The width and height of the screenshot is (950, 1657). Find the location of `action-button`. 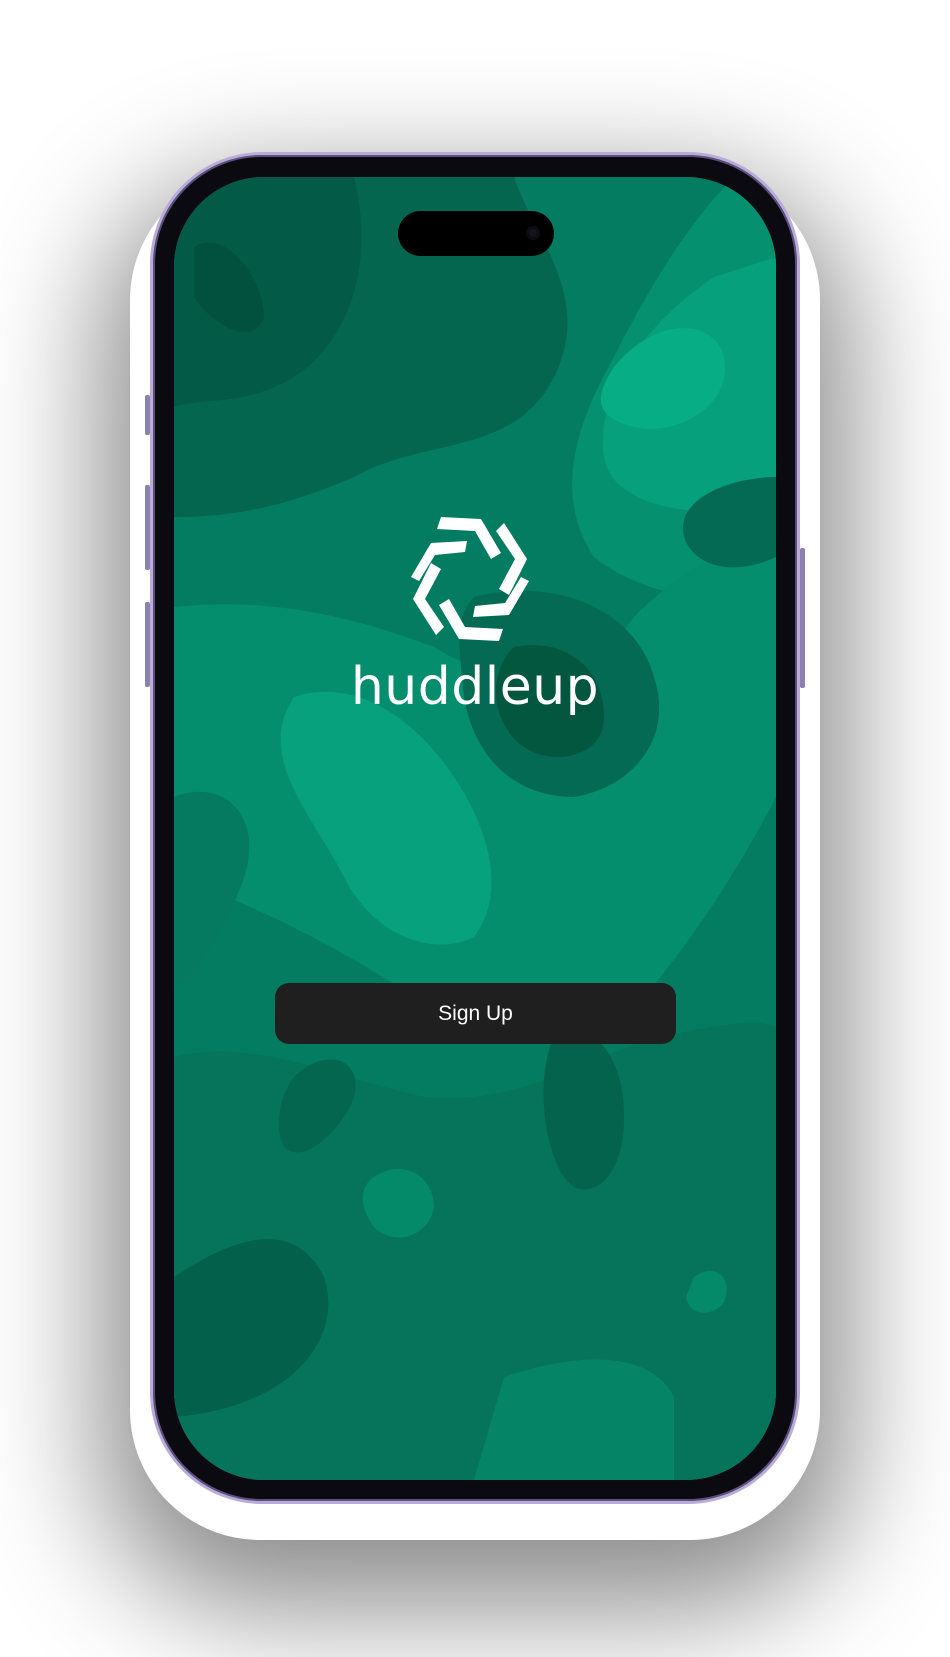

action-button is located at coordinates (147, 415).